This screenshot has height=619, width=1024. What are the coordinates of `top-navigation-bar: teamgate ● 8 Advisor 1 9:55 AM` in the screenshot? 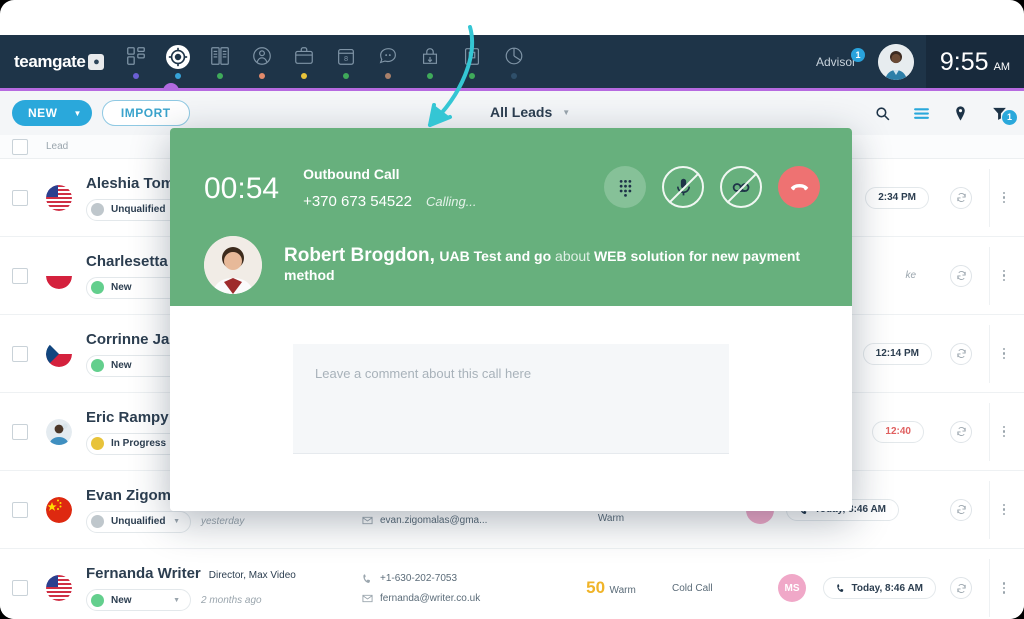 It's located at (512, 61).